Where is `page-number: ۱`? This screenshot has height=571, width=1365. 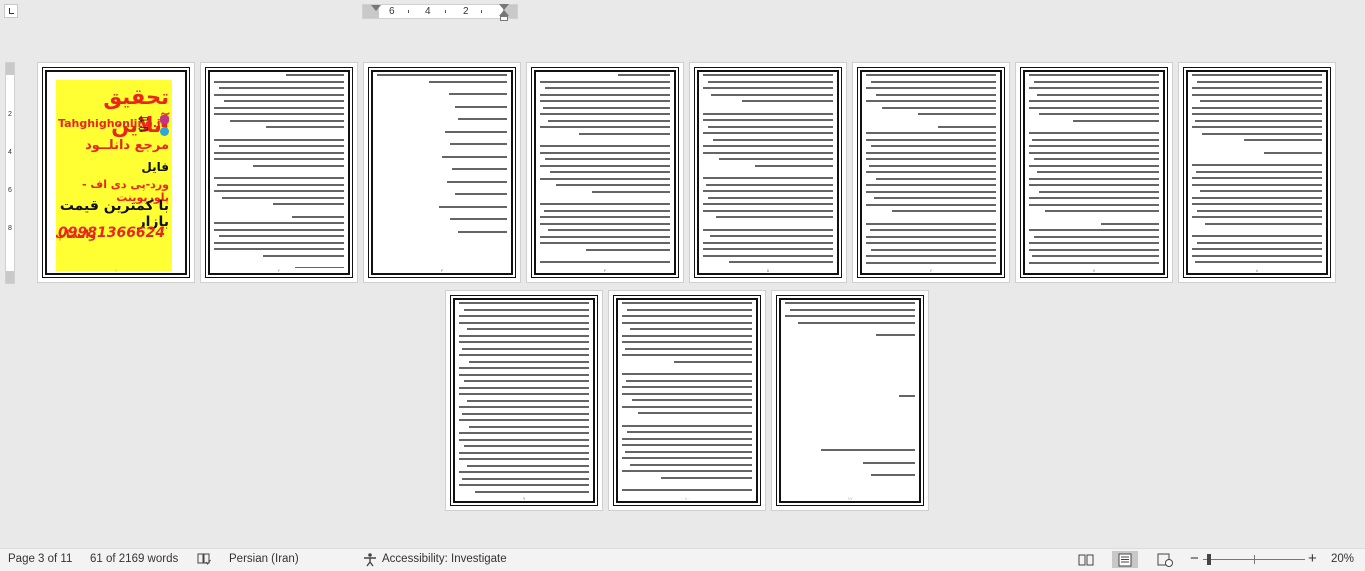 page-number: ۱ is located at coordinates (116, 270).